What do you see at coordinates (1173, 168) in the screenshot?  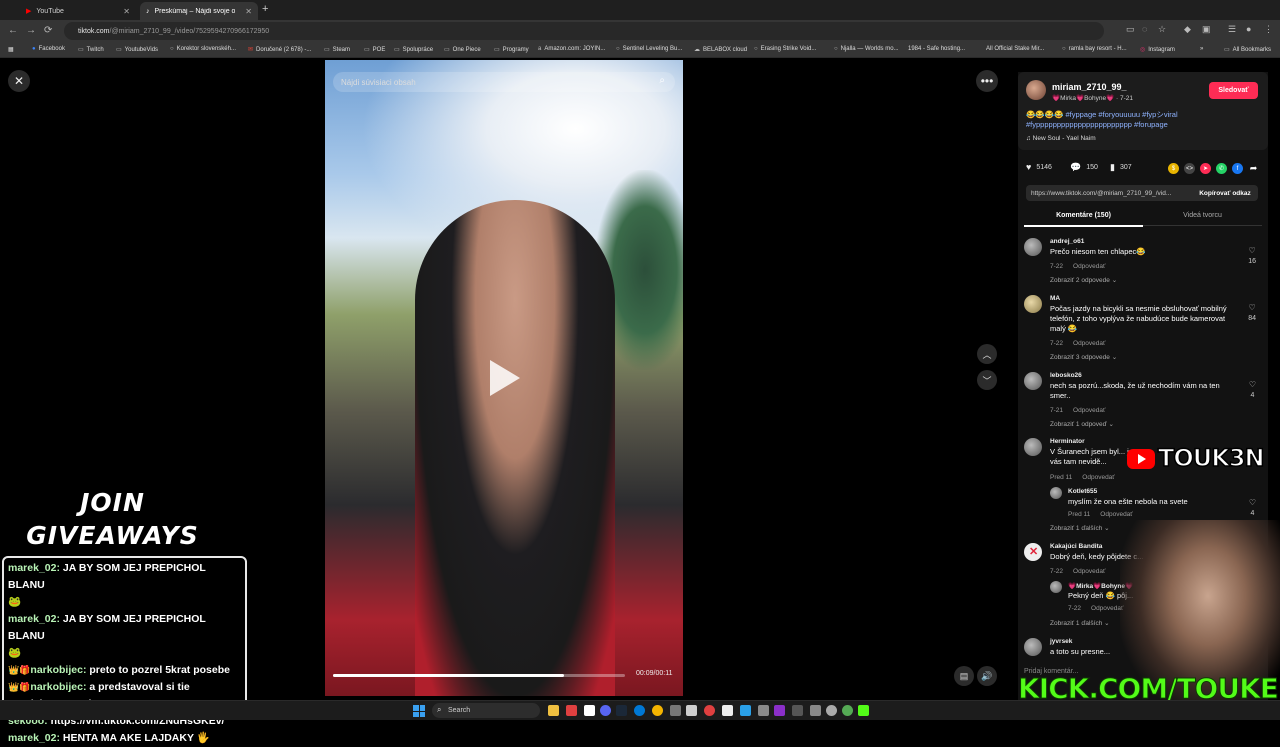 I see `coin-icon: $` at bounding box center [1173, 168].